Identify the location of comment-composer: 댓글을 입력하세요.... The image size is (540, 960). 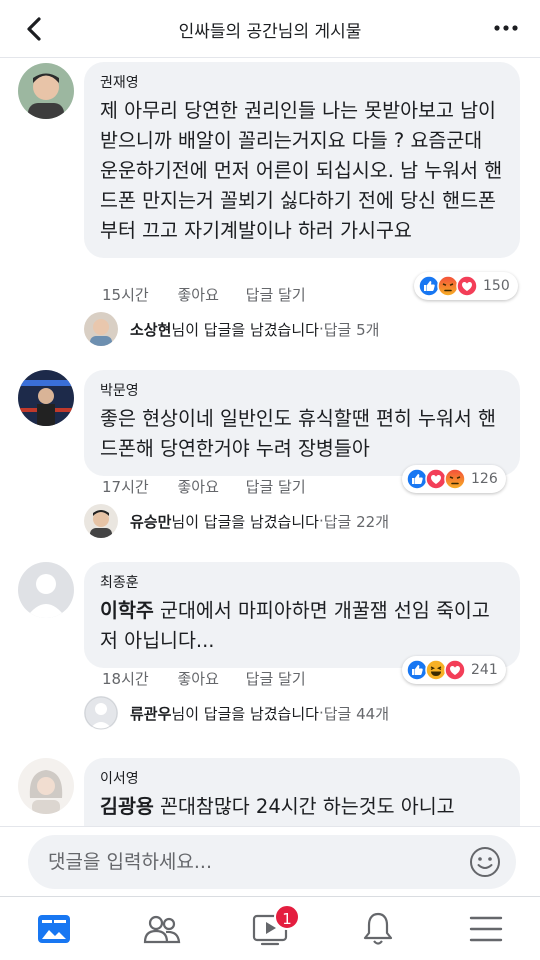
(270, 861).